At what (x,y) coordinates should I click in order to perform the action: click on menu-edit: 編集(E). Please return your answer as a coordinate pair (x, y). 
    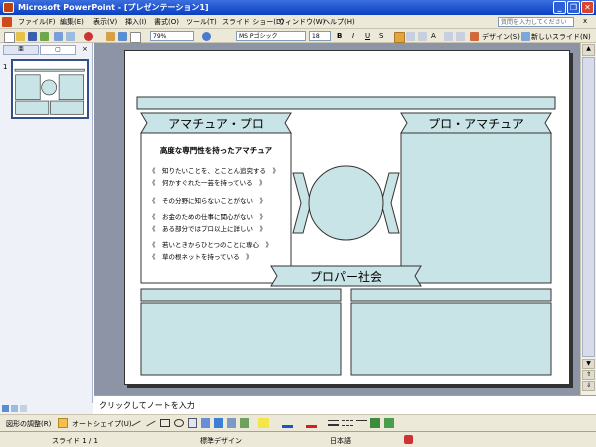
    Looking at the image, I should click on (72, 22).